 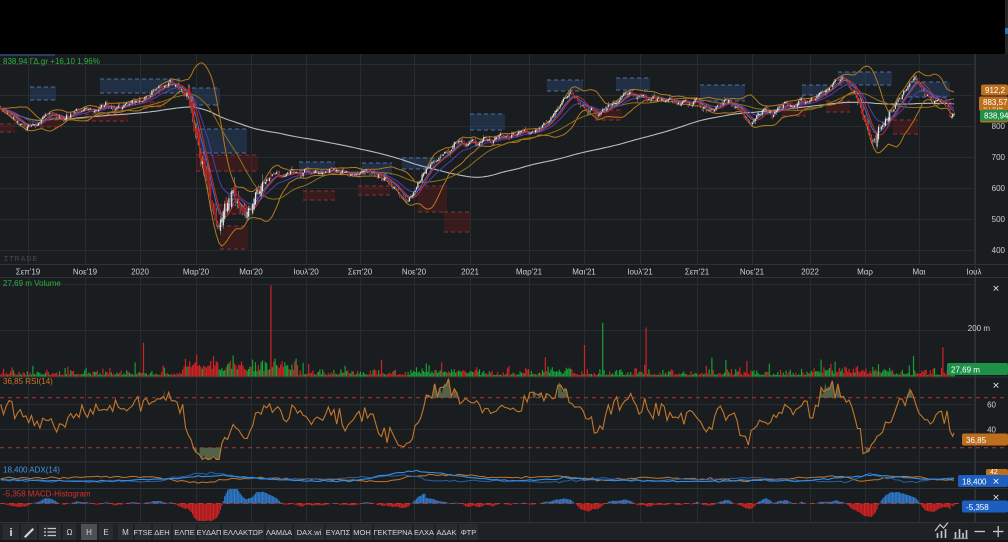 I want to click on svg-text: ΔΕΗ, so click(x=161, y=532).